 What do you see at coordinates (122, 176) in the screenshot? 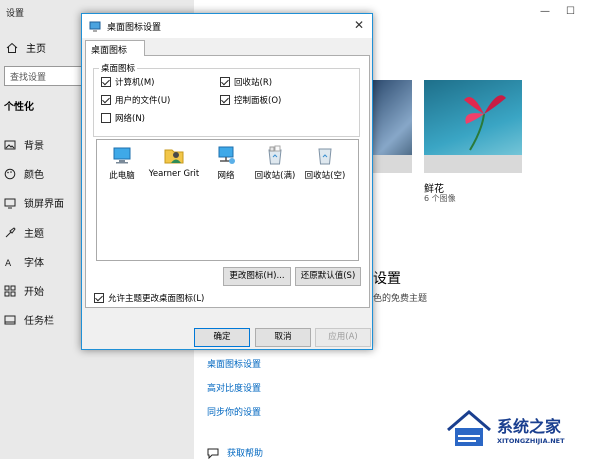
I see `icon-label: 此电脑` at bounding box center [122, 176].